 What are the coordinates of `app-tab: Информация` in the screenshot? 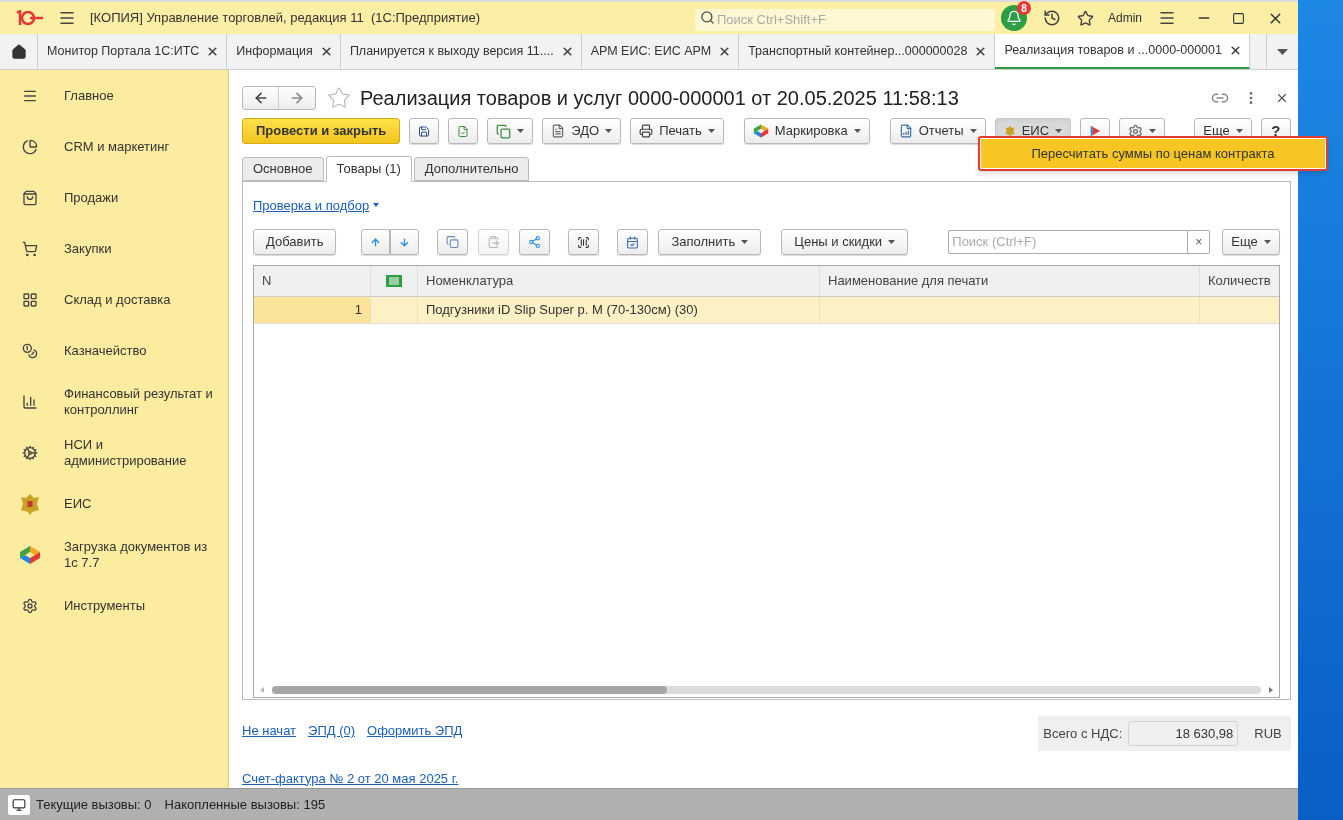 It's located at (284, 51).